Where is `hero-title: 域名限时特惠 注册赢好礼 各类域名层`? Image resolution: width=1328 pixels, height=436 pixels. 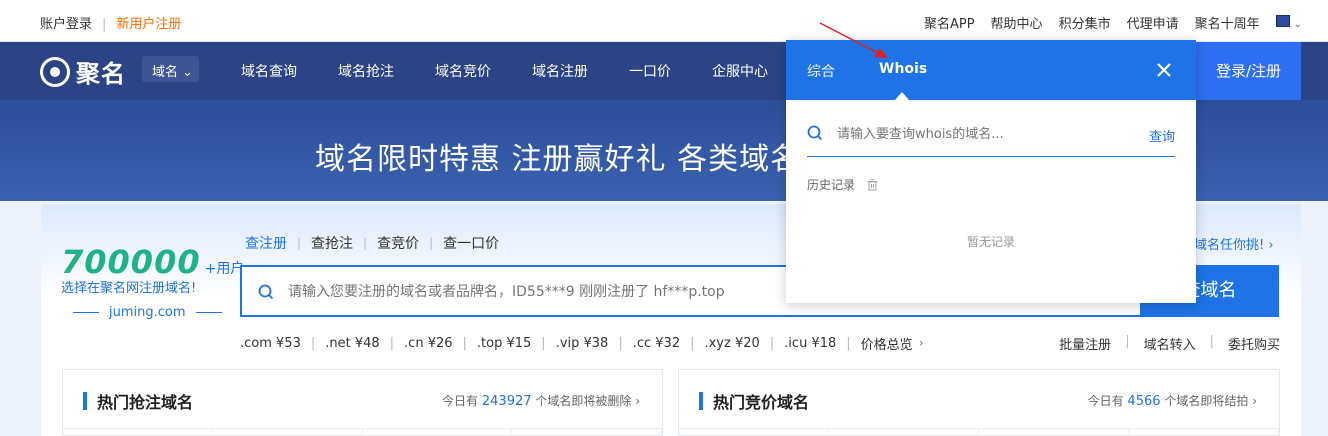 hero-title: 域名限时特惠 注册赢好礼 各类域名层 is located at coordinates (574, 159).